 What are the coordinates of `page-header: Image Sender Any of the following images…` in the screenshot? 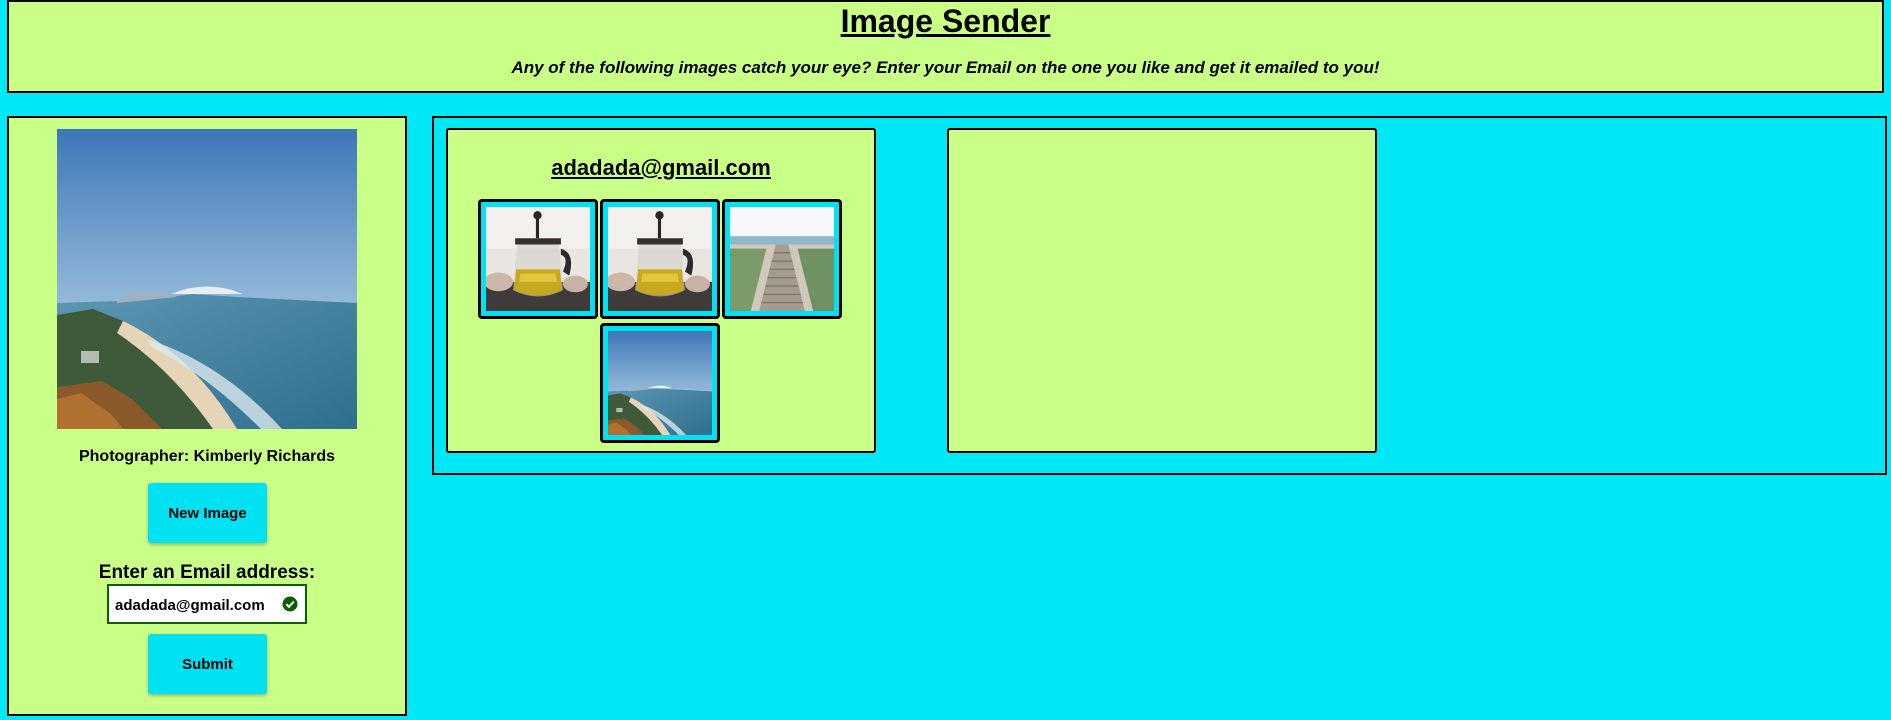 It's located at (945, 46).